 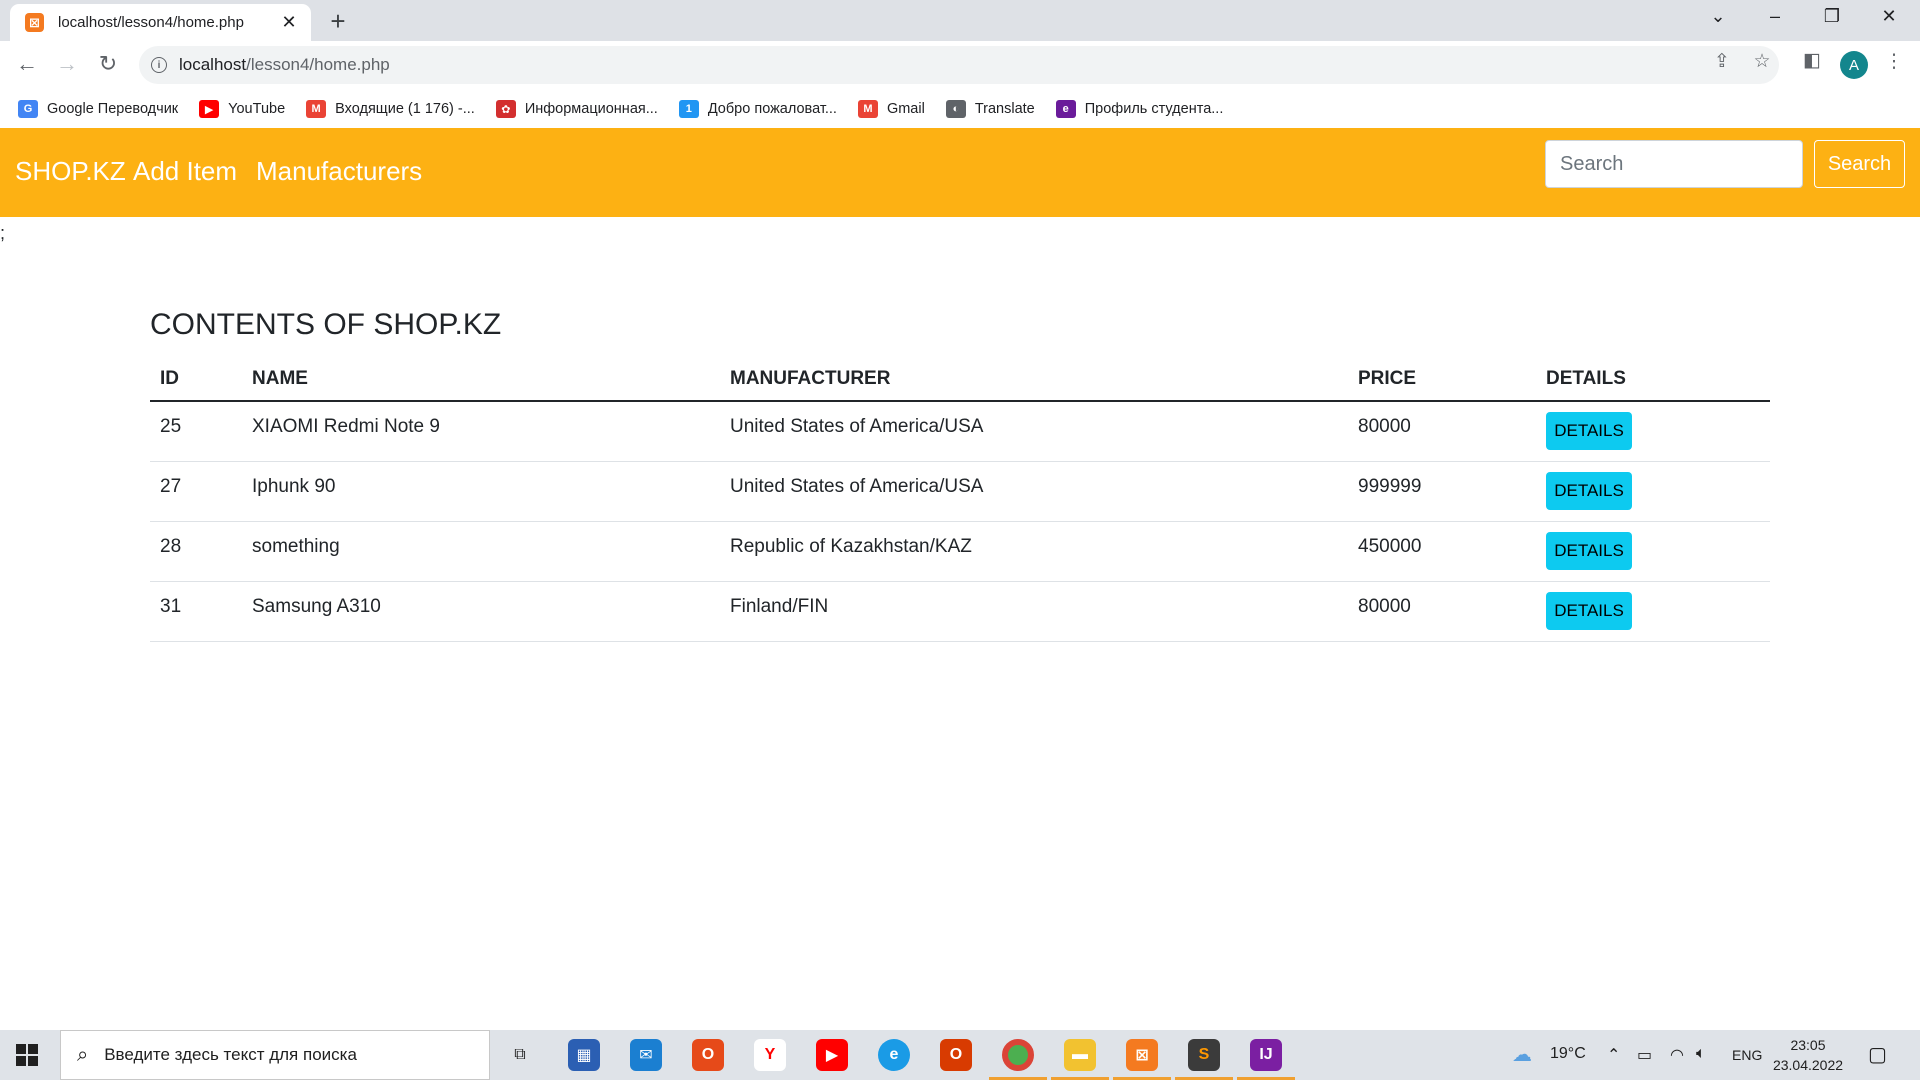 I want to click on cell-price: 80000, so click(x=1442, y=431).